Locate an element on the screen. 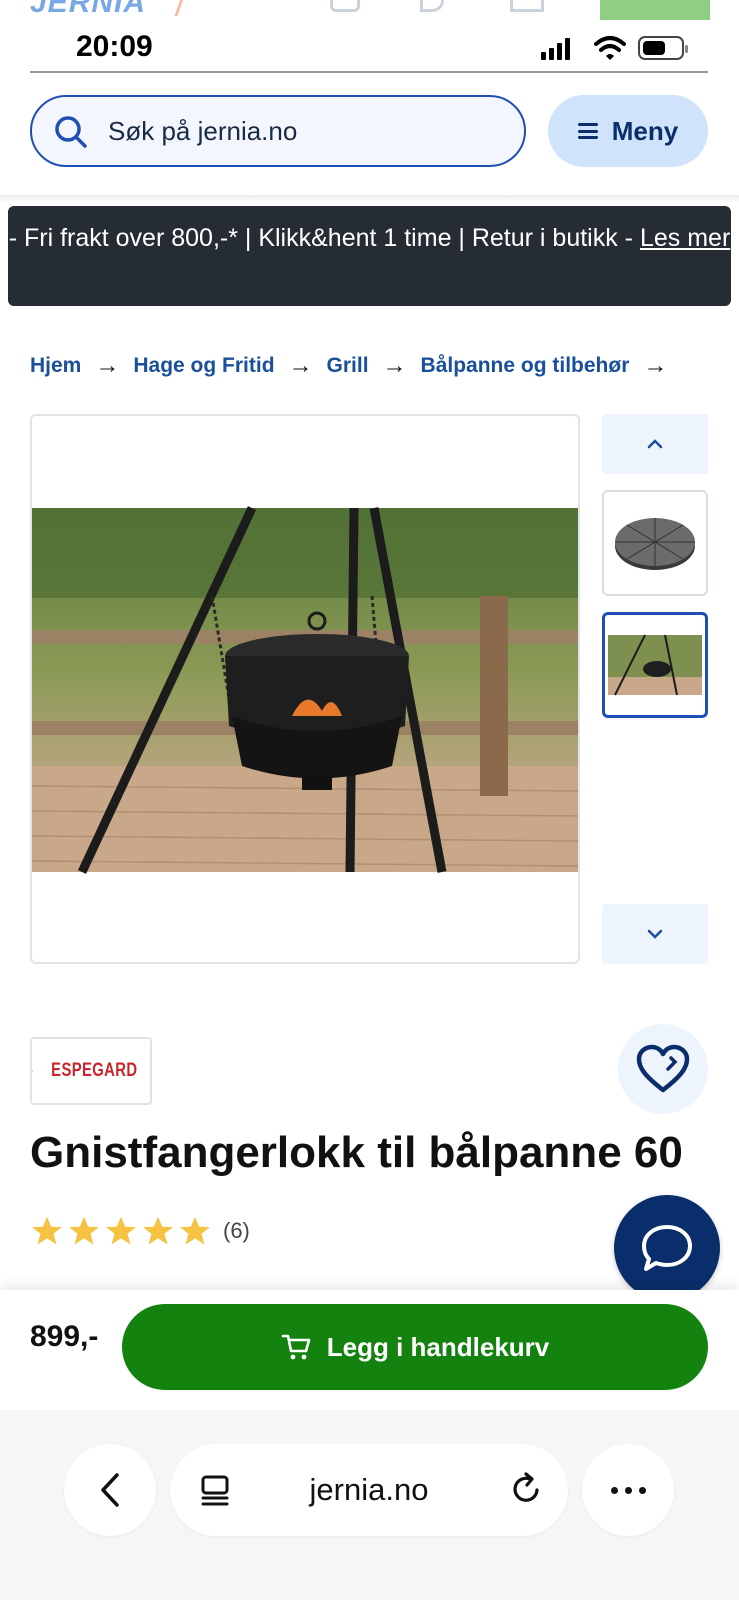 The width and height of the screenshot is (739, 1600). gallery-down-button is located at coordinates (655, 934).